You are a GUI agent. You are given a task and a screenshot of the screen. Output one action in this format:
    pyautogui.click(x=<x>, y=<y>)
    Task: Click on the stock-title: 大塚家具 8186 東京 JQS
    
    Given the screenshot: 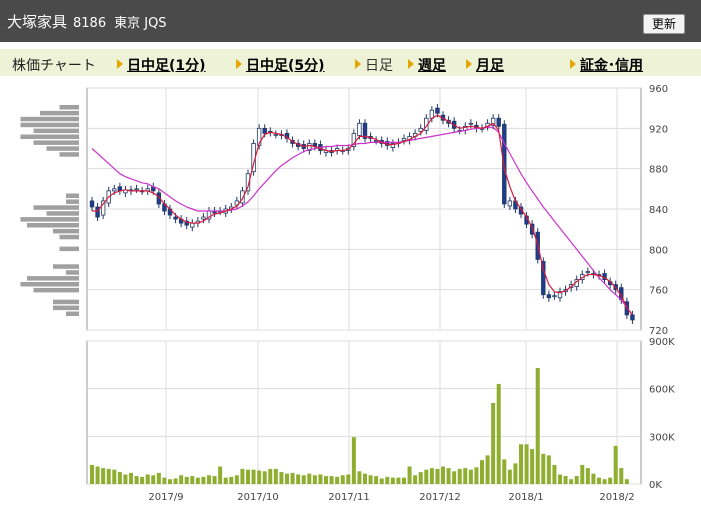 What is the action you would take?
    pyautogui.click(x=87, y=21)
    